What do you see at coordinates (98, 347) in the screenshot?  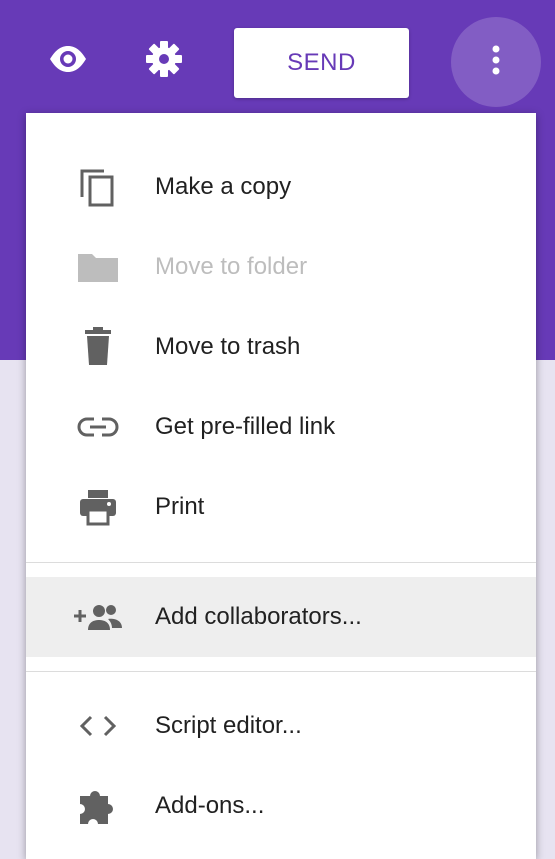 I see `trash-icon` at bounding box center [98, 347].